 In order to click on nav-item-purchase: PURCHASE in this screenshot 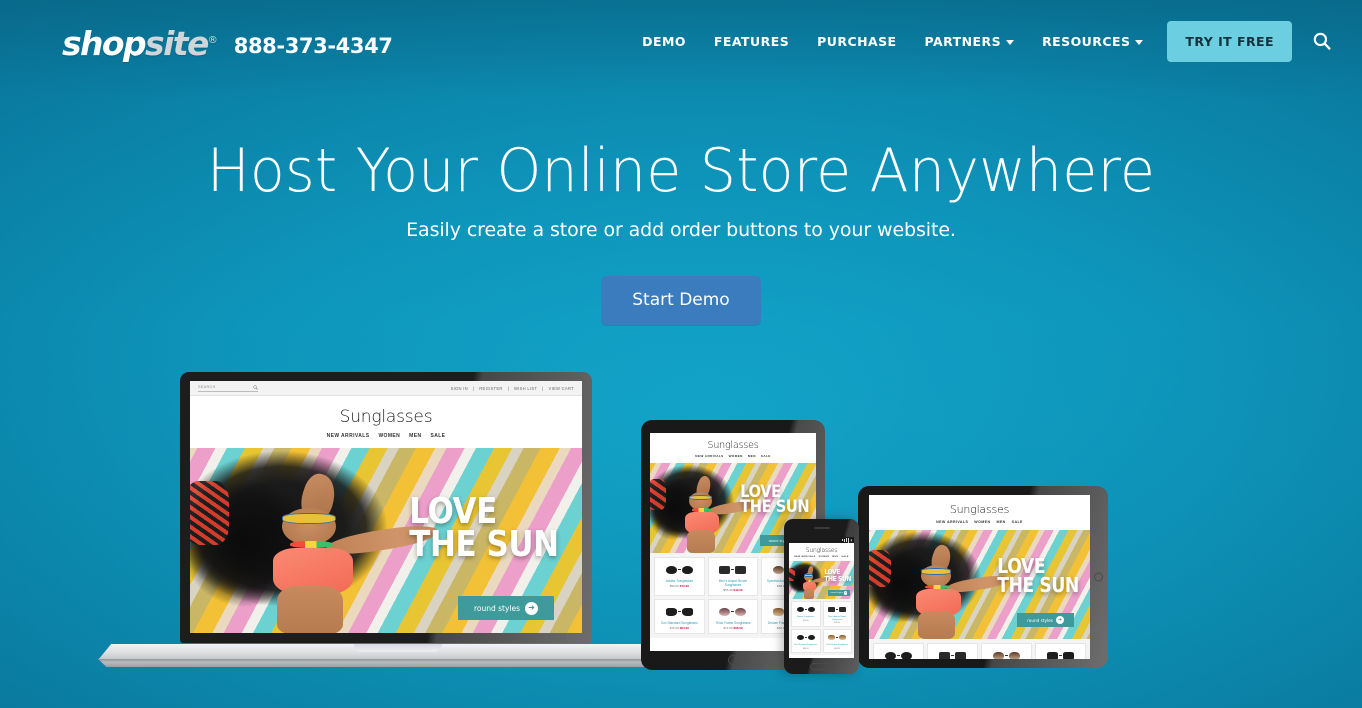, I will do `click(856, 41)`.